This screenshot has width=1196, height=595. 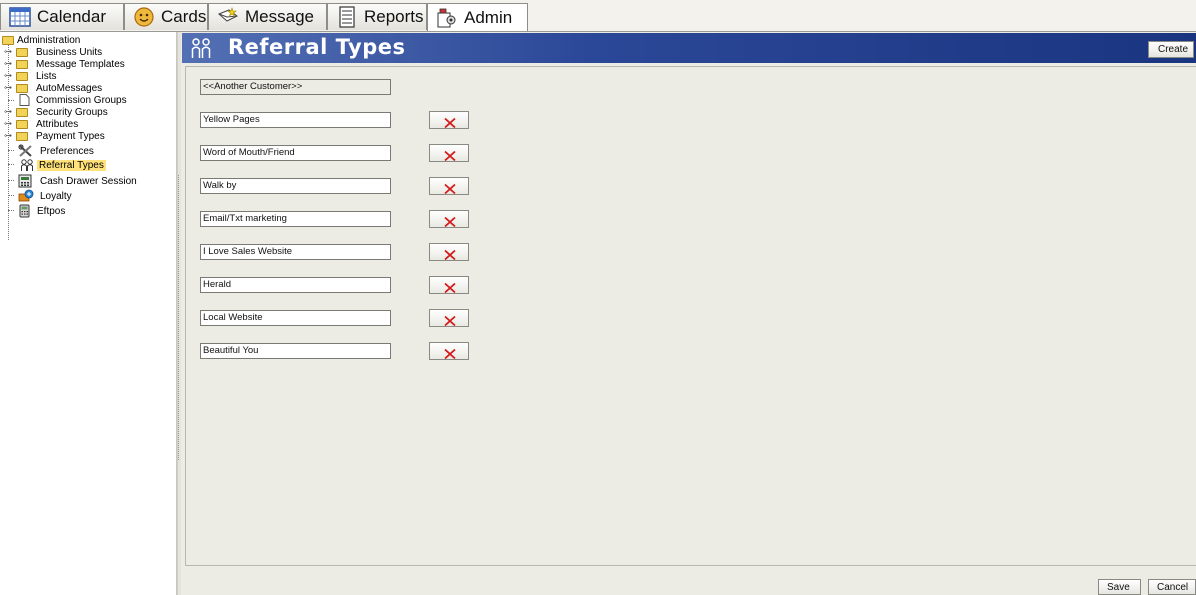 I want to click on tree-item-preferences: Preferences, so click(x=88, y=151).